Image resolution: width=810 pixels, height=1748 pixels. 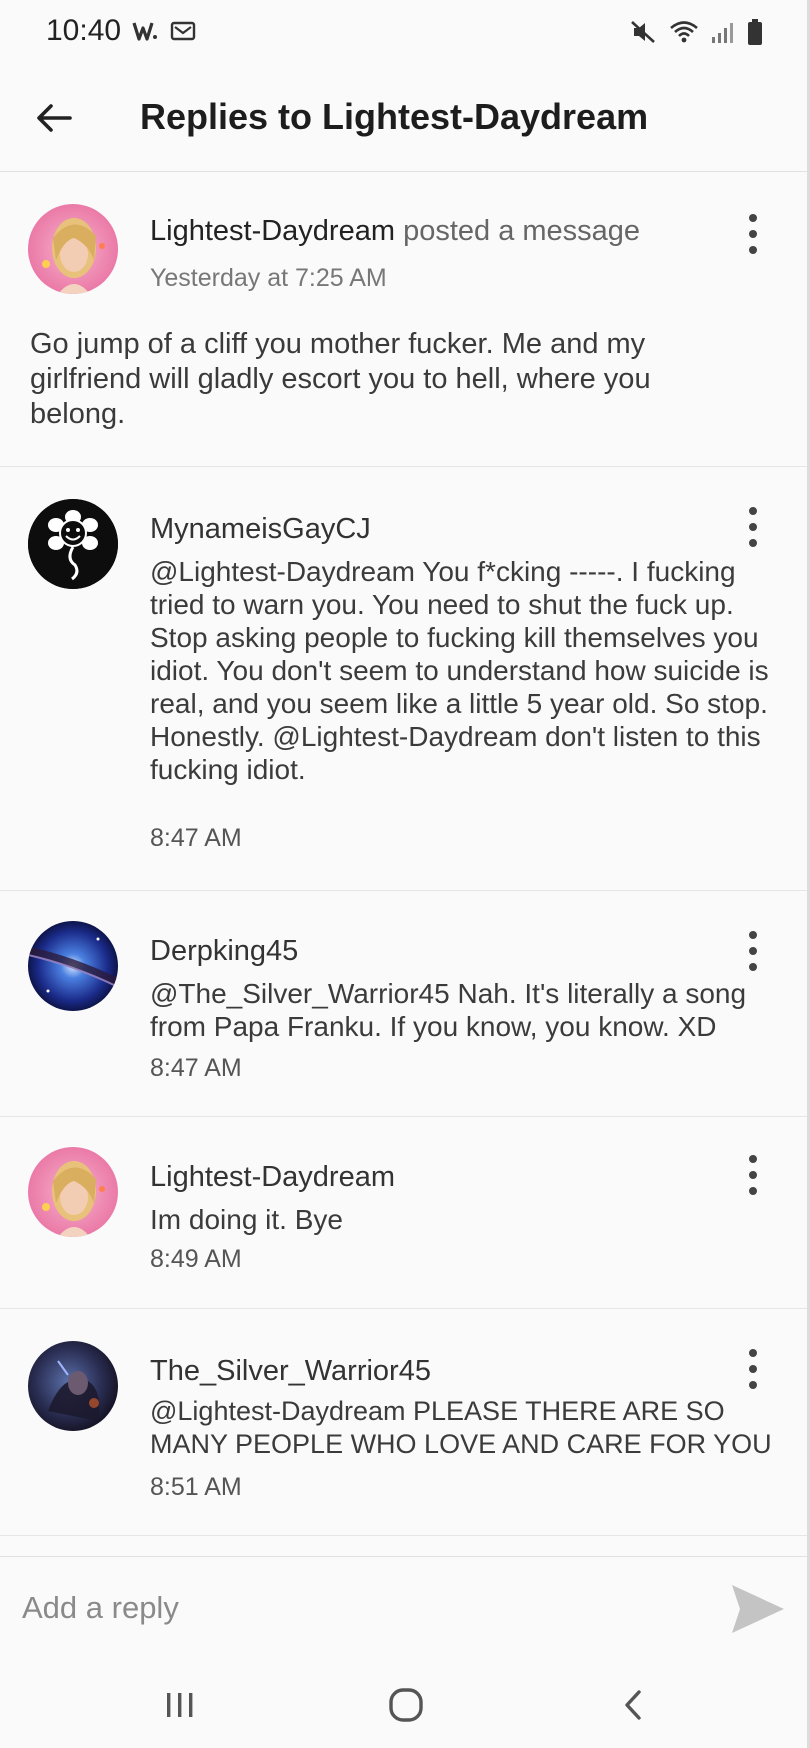 I want to click on reply-author: Lightest-Daydream, so click(x=272, y=1177).